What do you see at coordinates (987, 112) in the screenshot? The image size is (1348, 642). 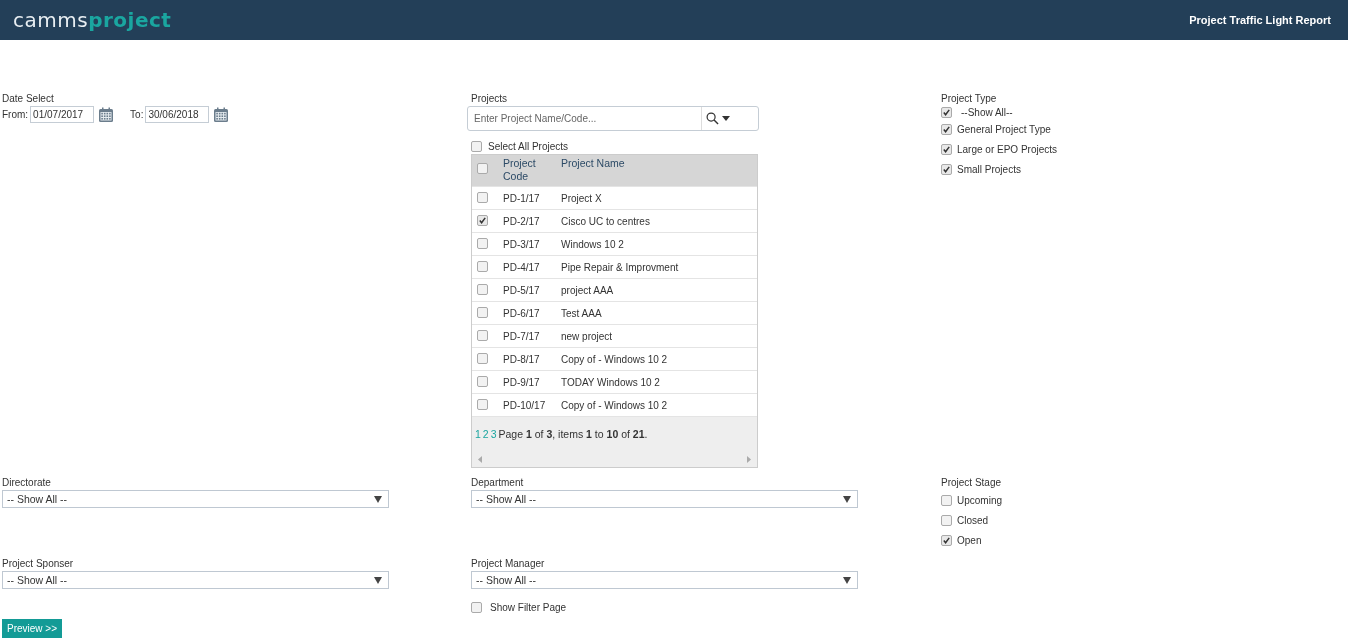 I see `checkbox-label: --Show All--` at bounding box center [987, 112].